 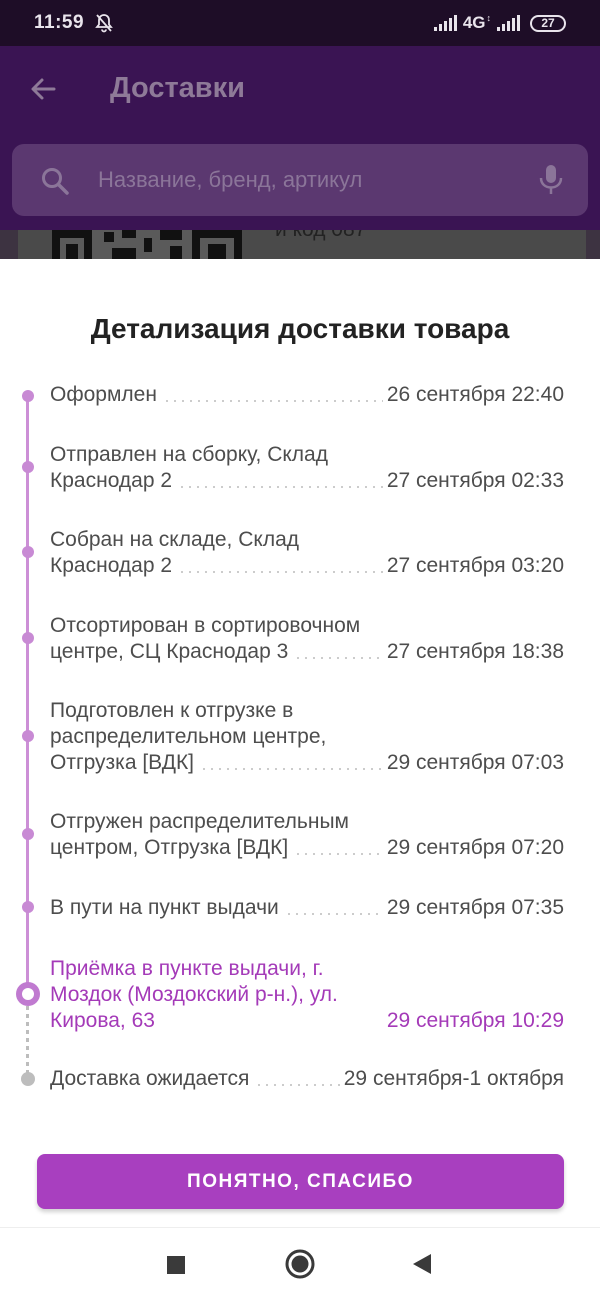 I want to click on event-status-cont: центре, СЦ Краснодар 3, so click(x=169, y=651).